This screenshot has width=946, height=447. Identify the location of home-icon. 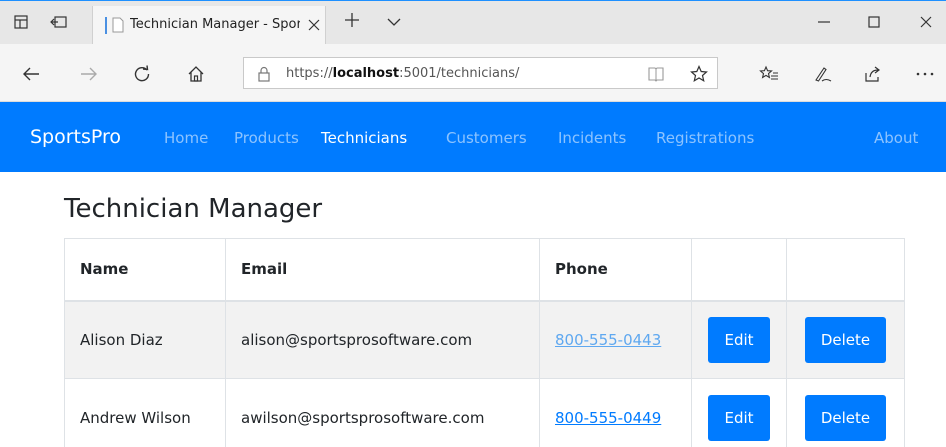
(196, 74).